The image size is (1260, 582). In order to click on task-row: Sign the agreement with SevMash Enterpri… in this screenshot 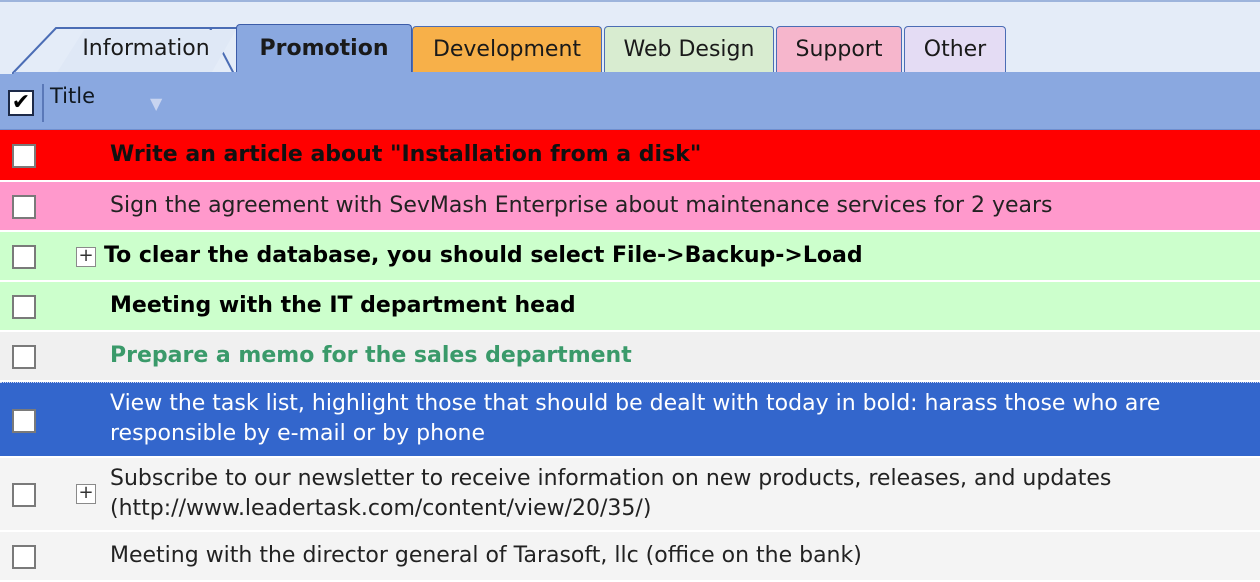, I will do `click(630, 207)`.